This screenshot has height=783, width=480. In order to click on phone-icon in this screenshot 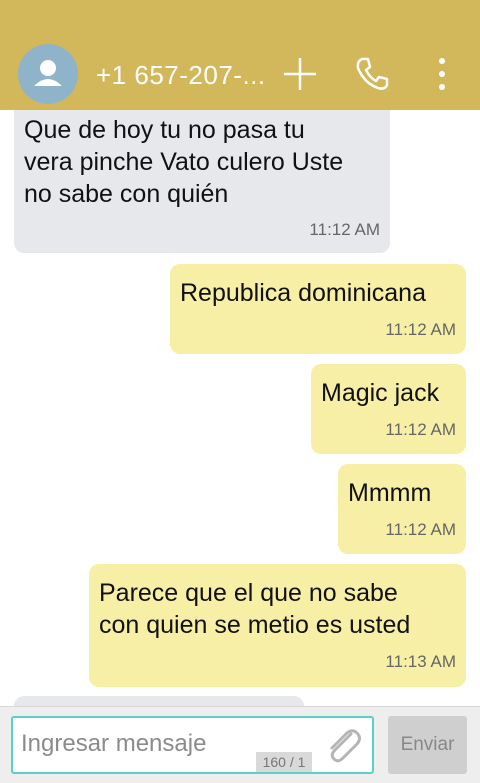, I will do `click(372, 74)`.